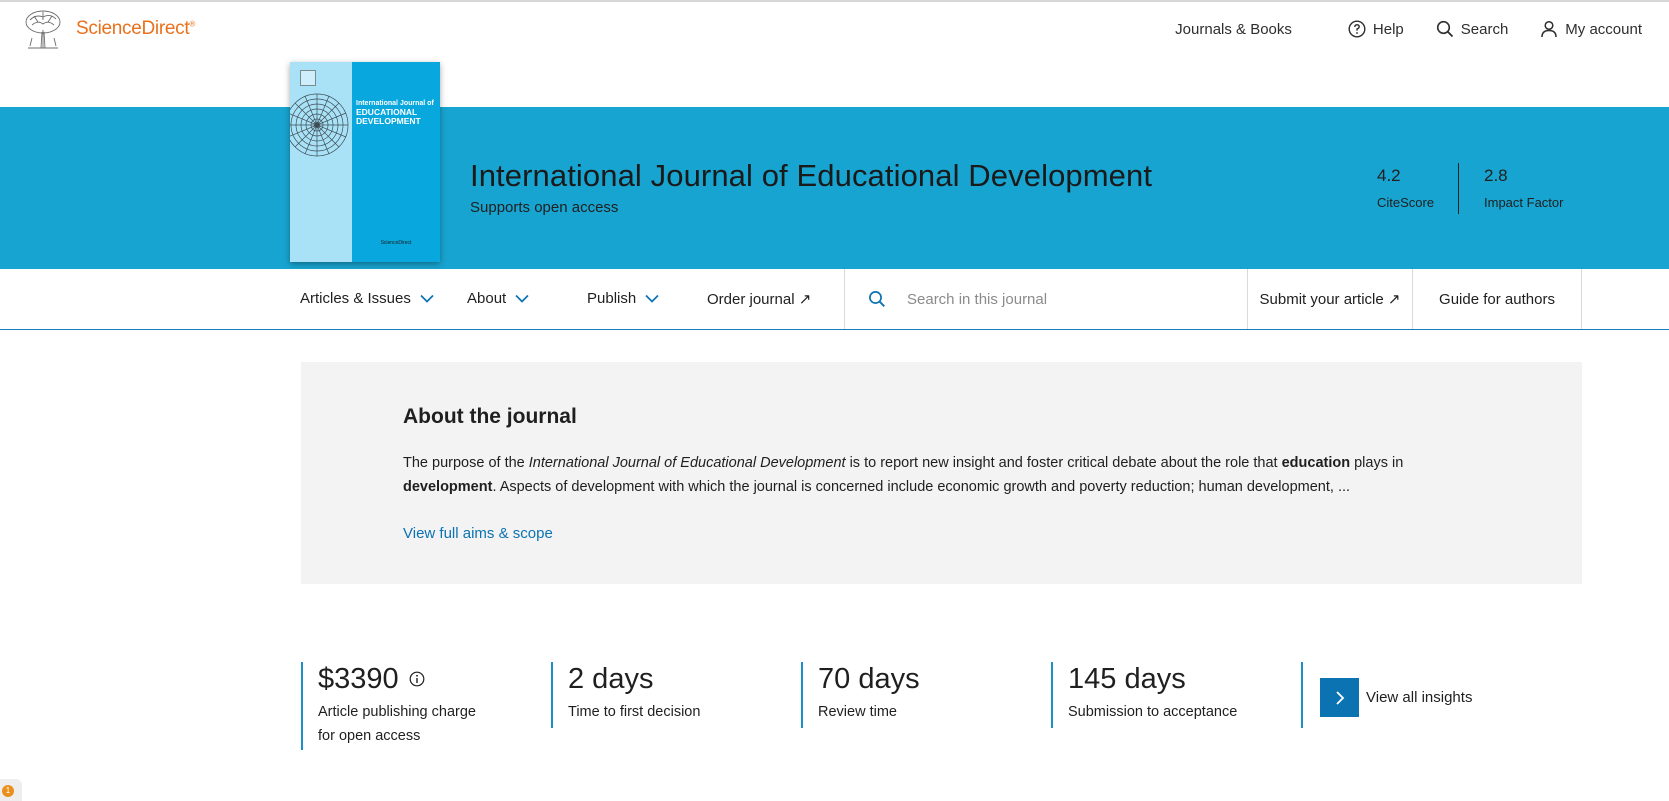 This screenshot has height=801, width=1669. What do you see at coordinates (498, 298) in the screenshot?
I see `tab-about: About` at bounding box center [498, 298].